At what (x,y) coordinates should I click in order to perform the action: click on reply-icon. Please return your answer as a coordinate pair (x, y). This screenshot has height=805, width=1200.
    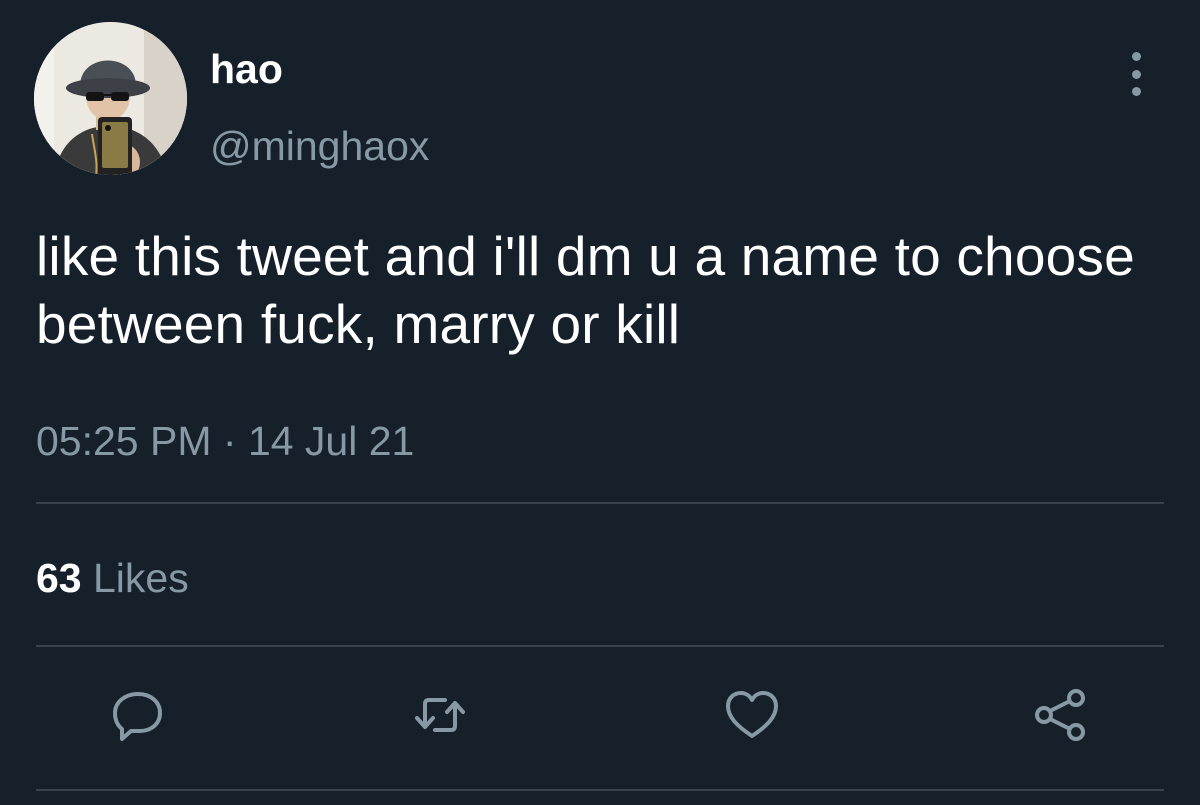
    Looking at the image, I should click on (137, 716).